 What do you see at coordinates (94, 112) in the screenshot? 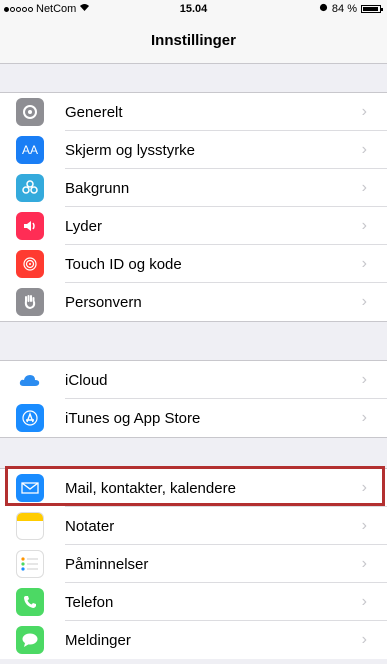
I see `settings-row-label: Generelt` at bounding box center [94, 112].